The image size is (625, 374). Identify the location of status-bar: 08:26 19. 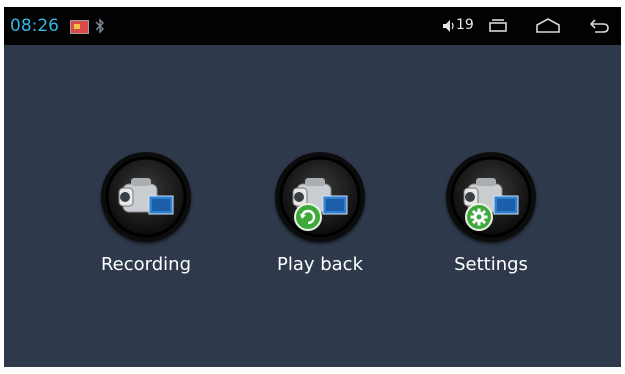
(312, 26).